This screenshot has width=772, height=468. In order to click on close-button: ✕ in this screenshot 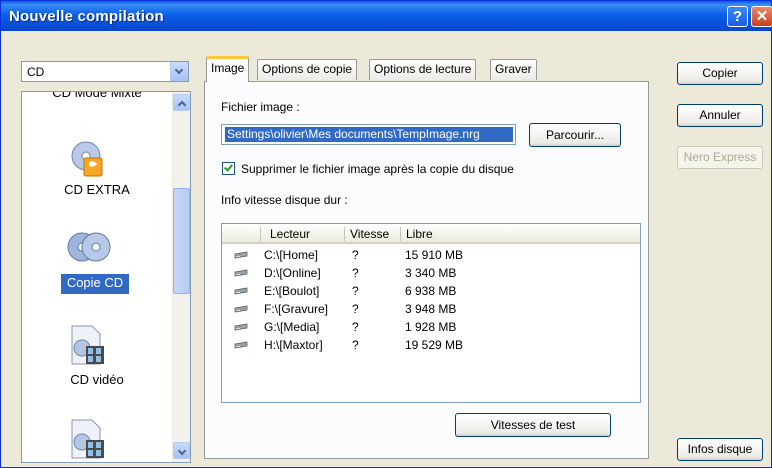, I will do `click(761, 16)`.